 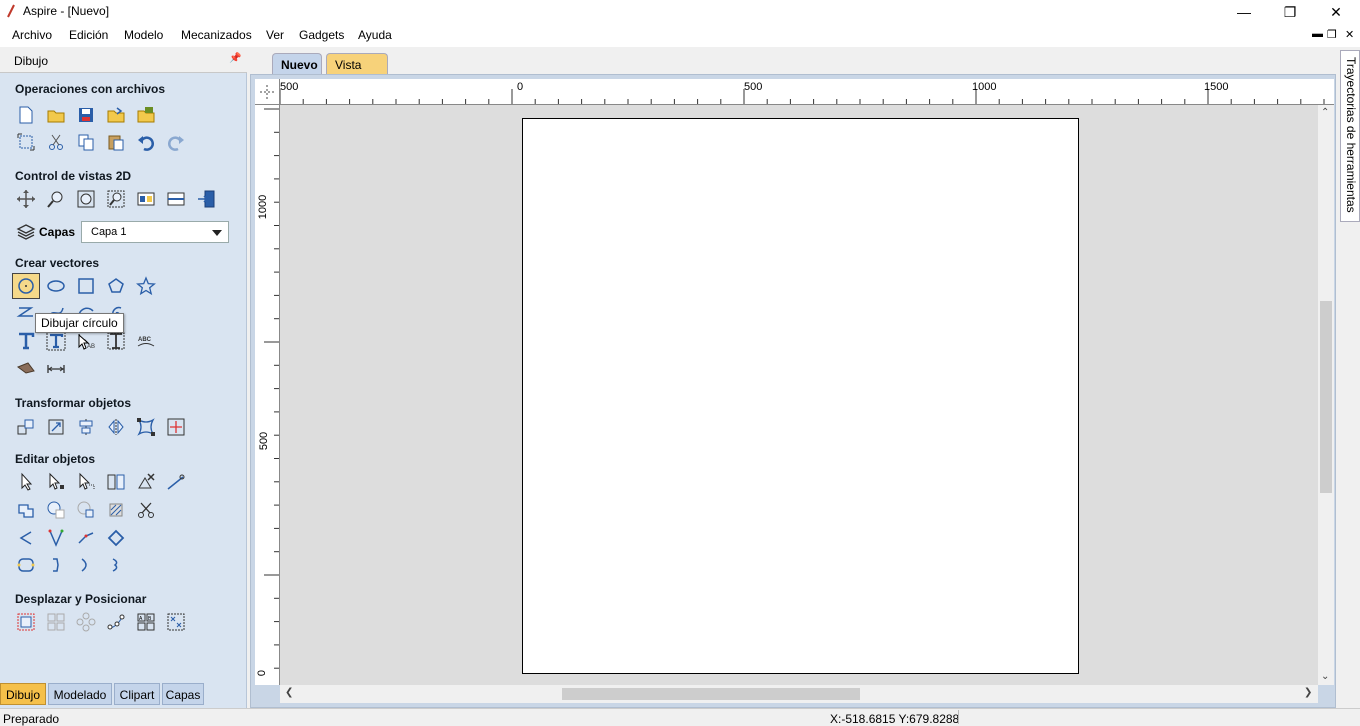 What do you see at coordinates (56, 199) in the screenshot?
I see `zoom-icon` at bounding box center [56, 199].